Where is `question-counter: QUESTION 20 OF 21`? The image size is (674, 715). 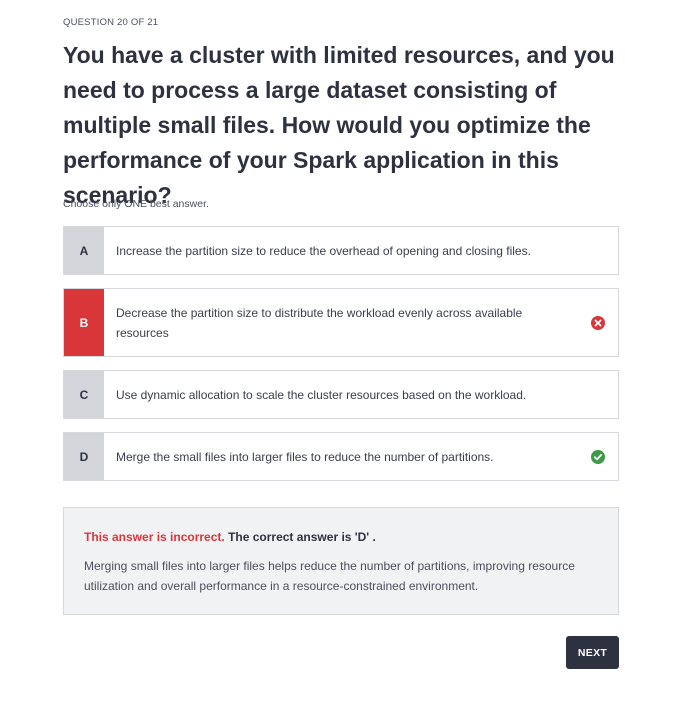 question-counter: QUESTION 20 OF 21 is located at coordinates (111, 22).